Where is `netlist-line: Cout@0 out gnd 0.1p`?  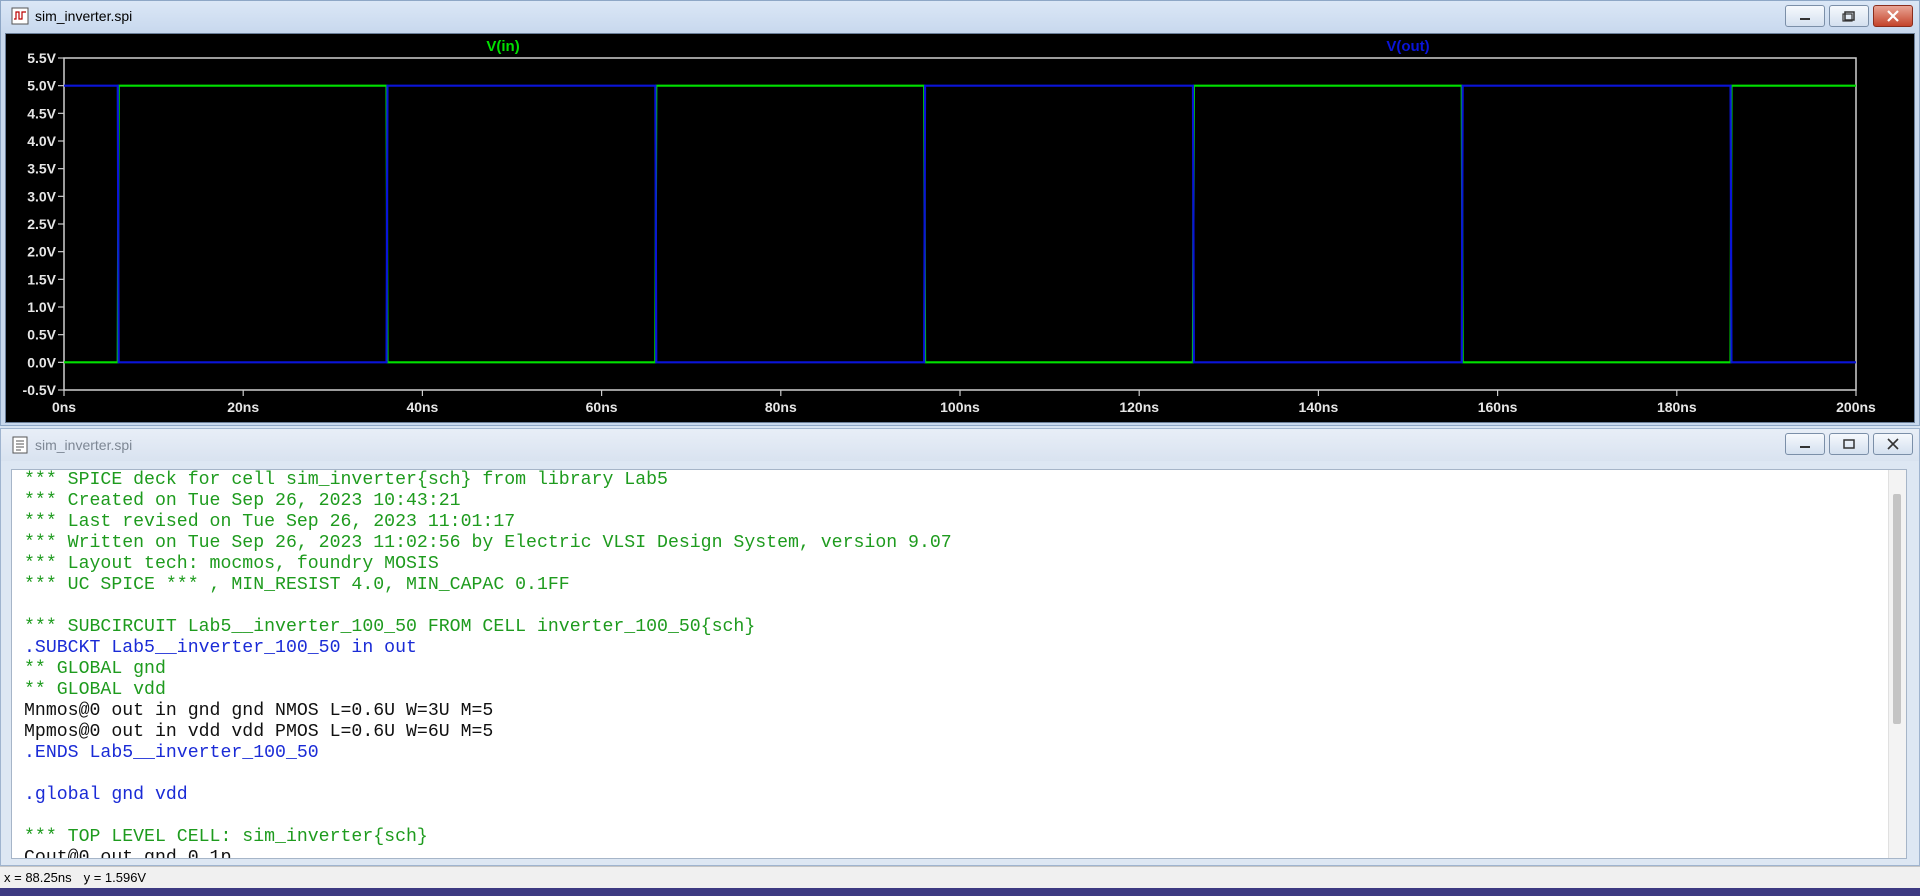
netlist-line: Cout@0 out gnd 0.1p is located at coordinates (128, 853).